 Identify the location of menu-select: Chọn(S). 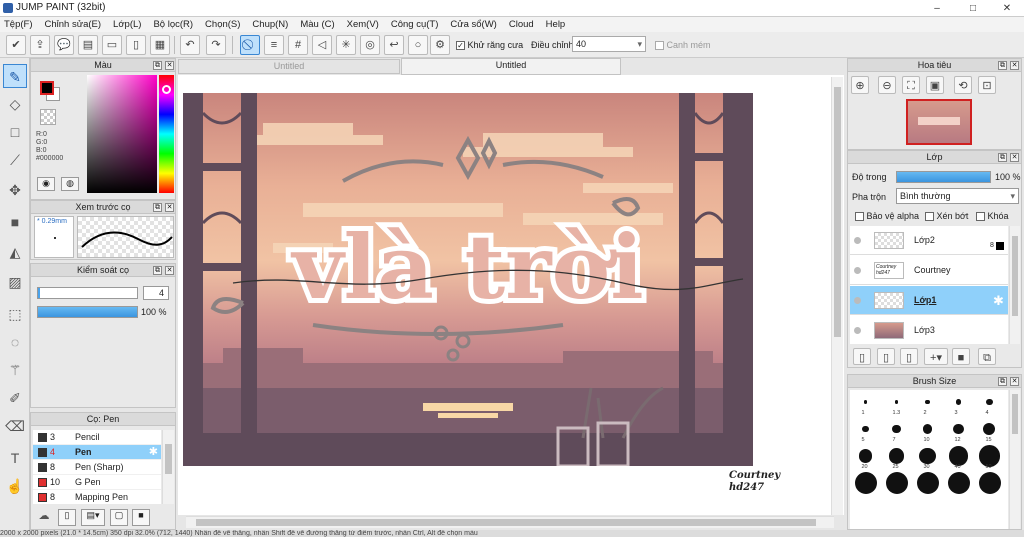
(222, 24).